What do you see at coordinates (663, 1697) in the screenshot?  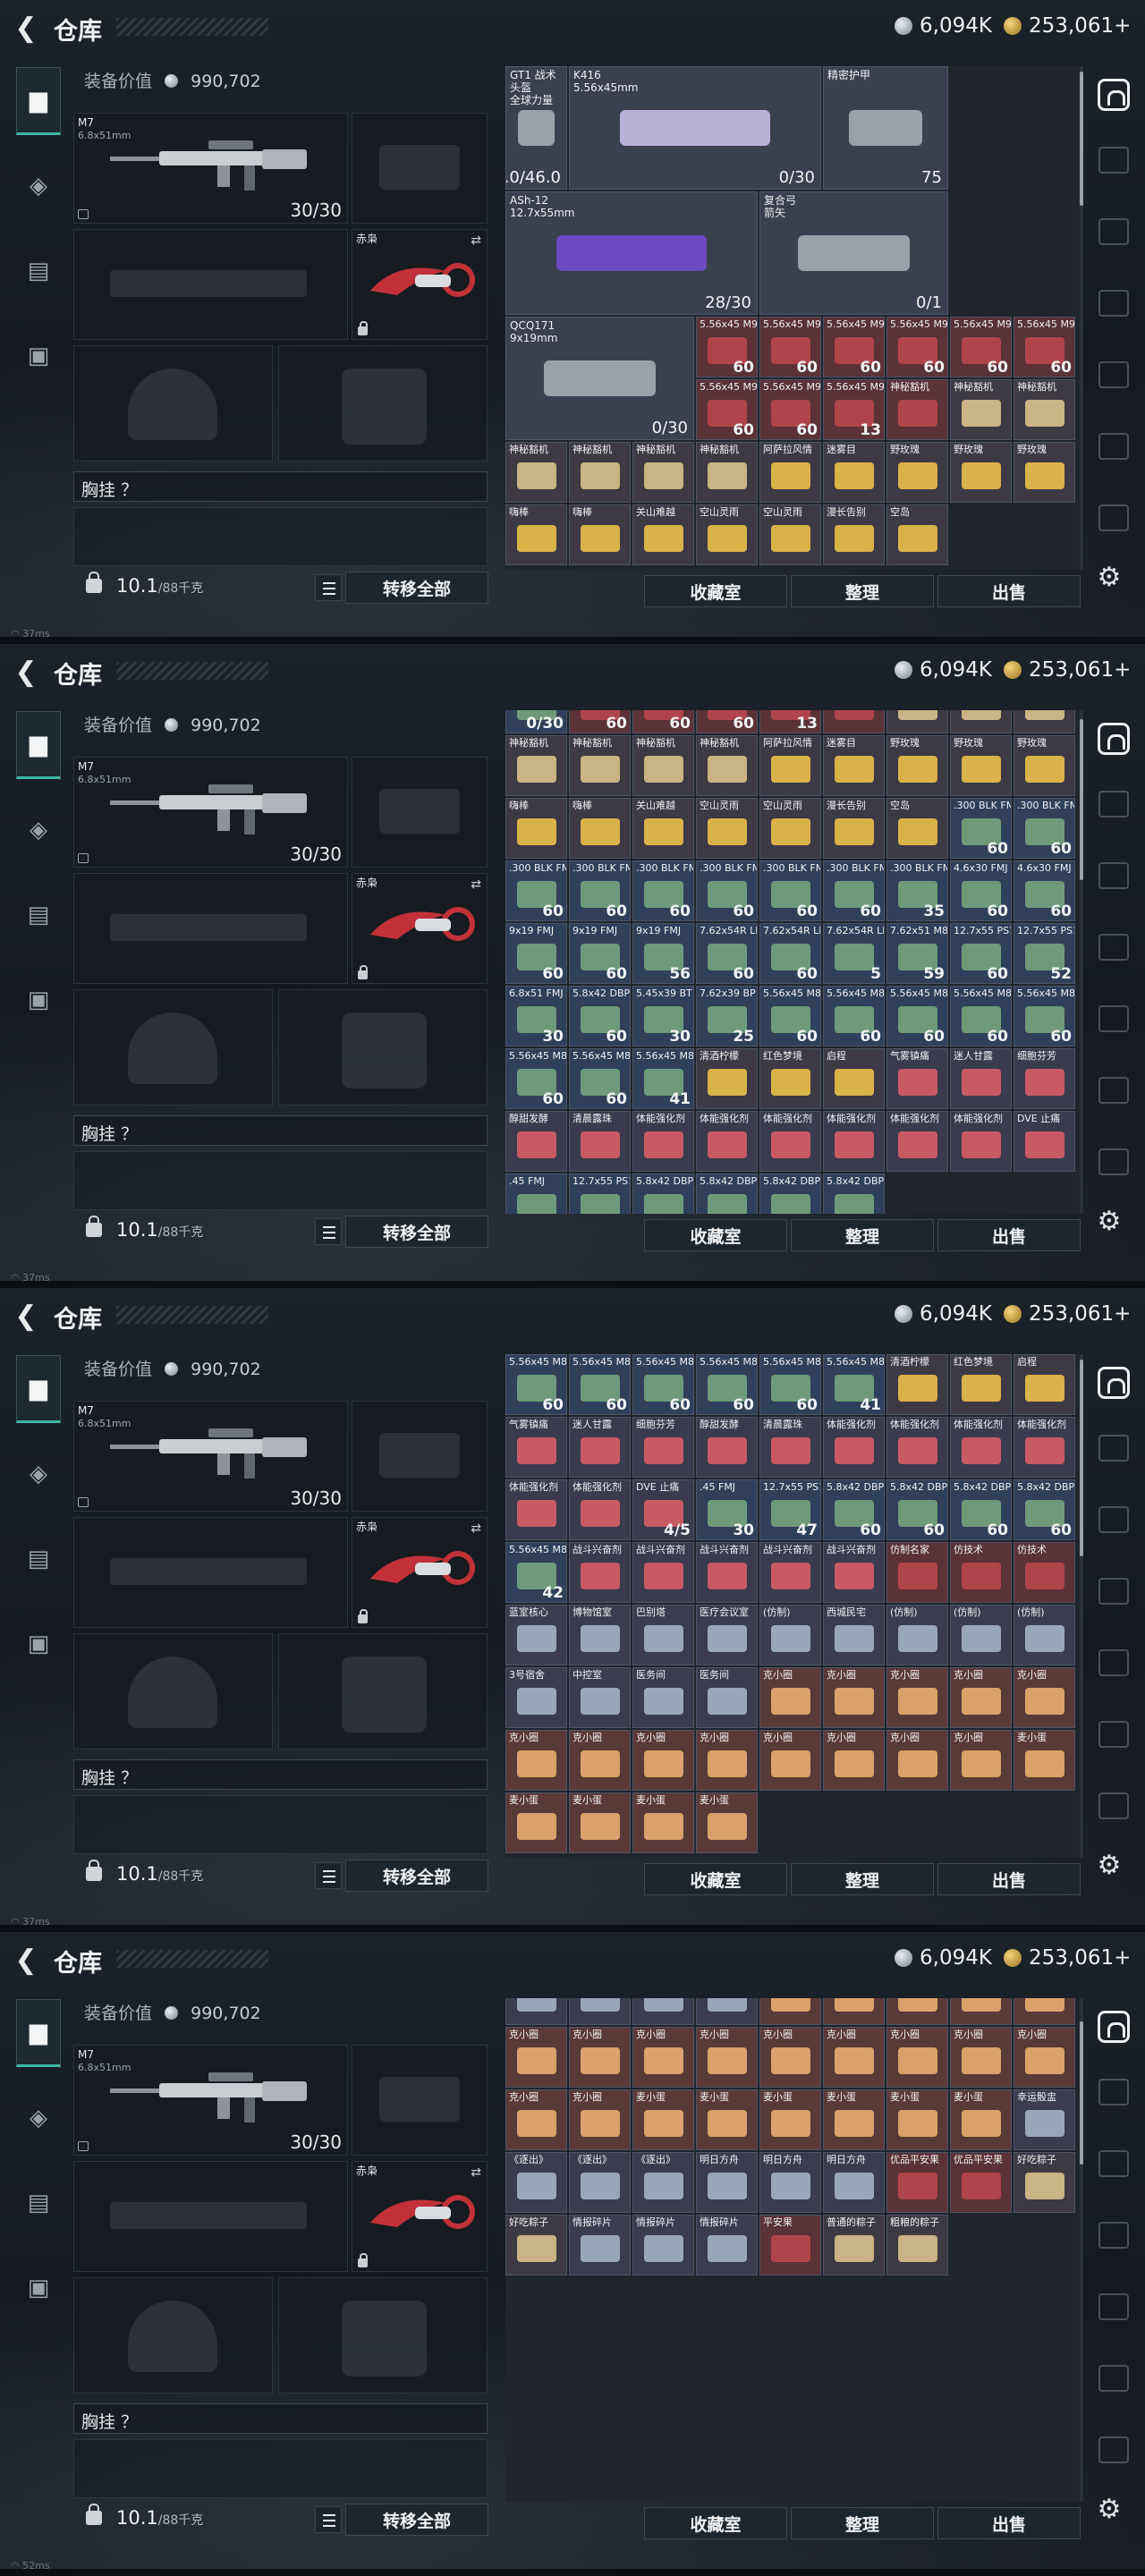 I see `stash-item-cell: 医务间` at bounding box center [663, 1697].